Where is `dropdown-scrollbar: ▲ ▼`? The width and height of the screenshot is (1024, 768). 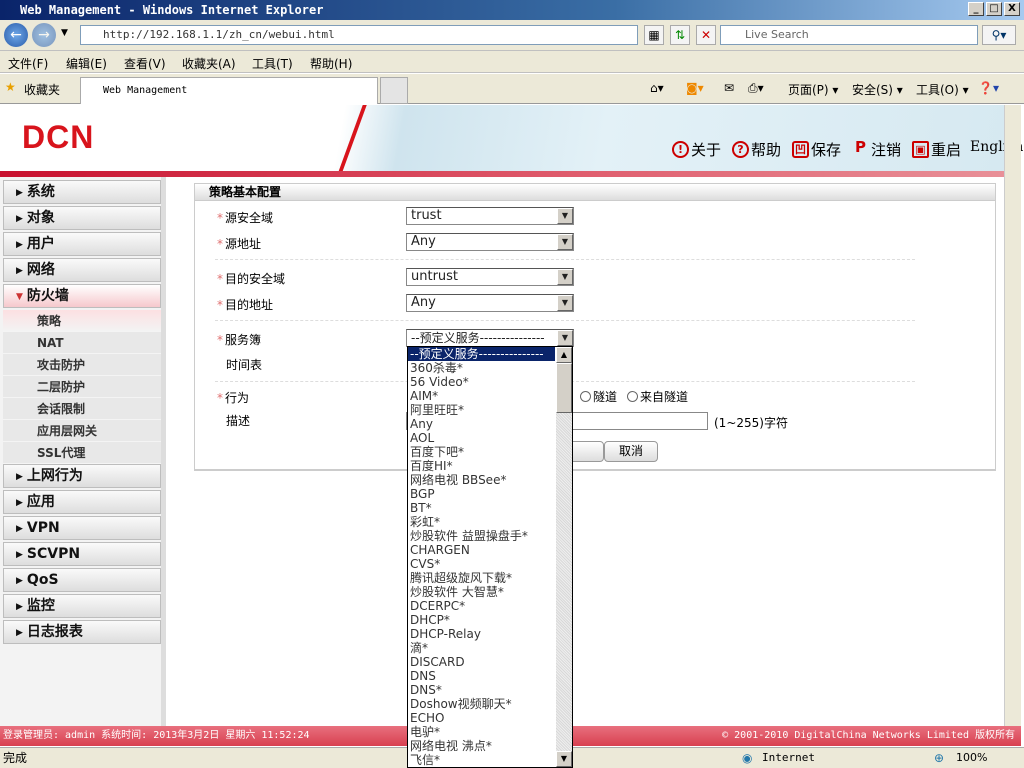
dropdown-scrollbar: ▲ ▼ is located at coordinates (564, 557).